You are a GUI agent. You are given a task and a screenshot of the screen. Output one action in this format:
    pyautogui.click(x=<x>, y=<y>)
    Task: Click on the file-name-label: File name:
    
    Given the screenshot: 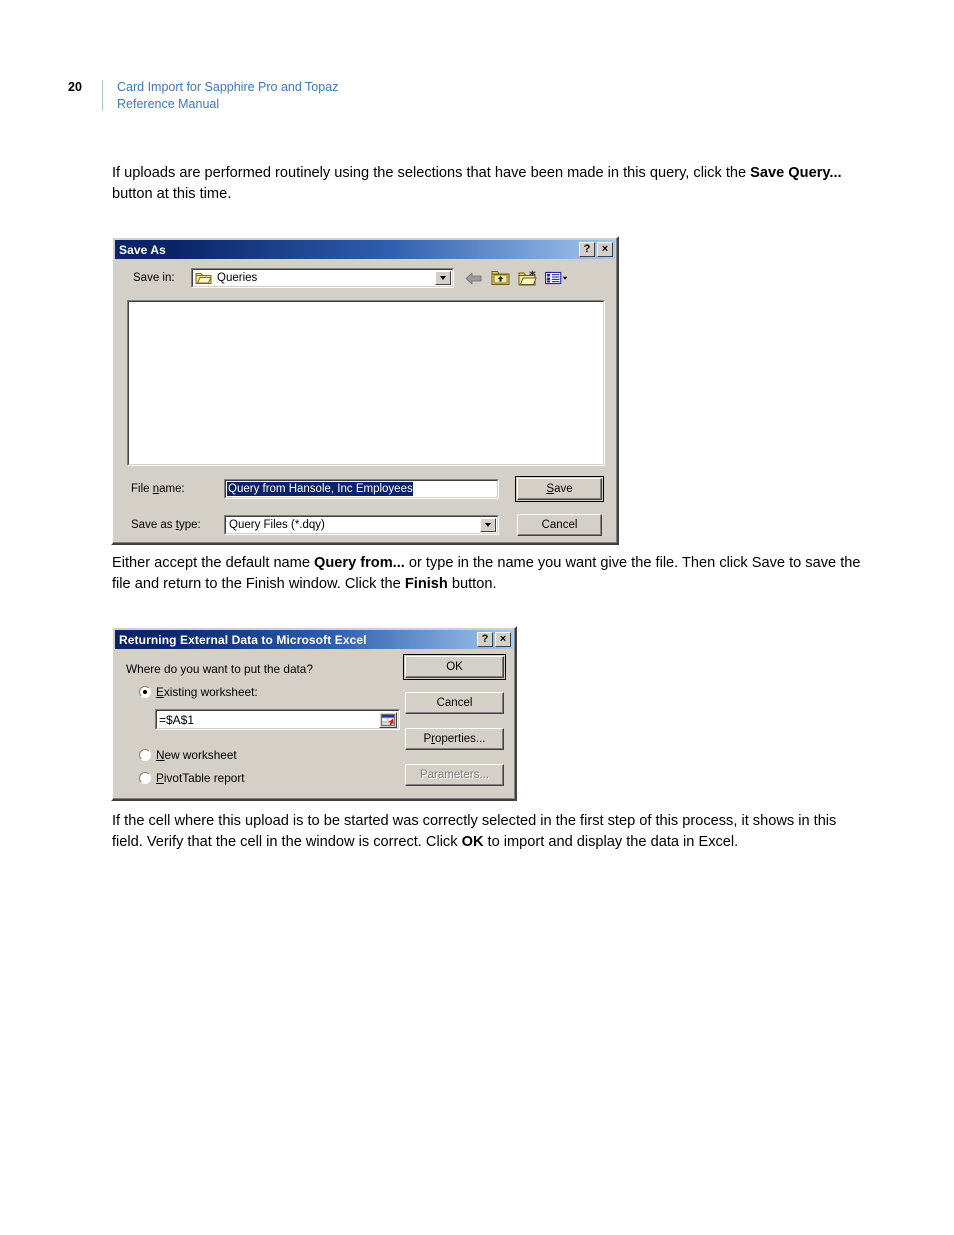 What is the action you would take?
    pyautogui.click(x=158, y=489)
    